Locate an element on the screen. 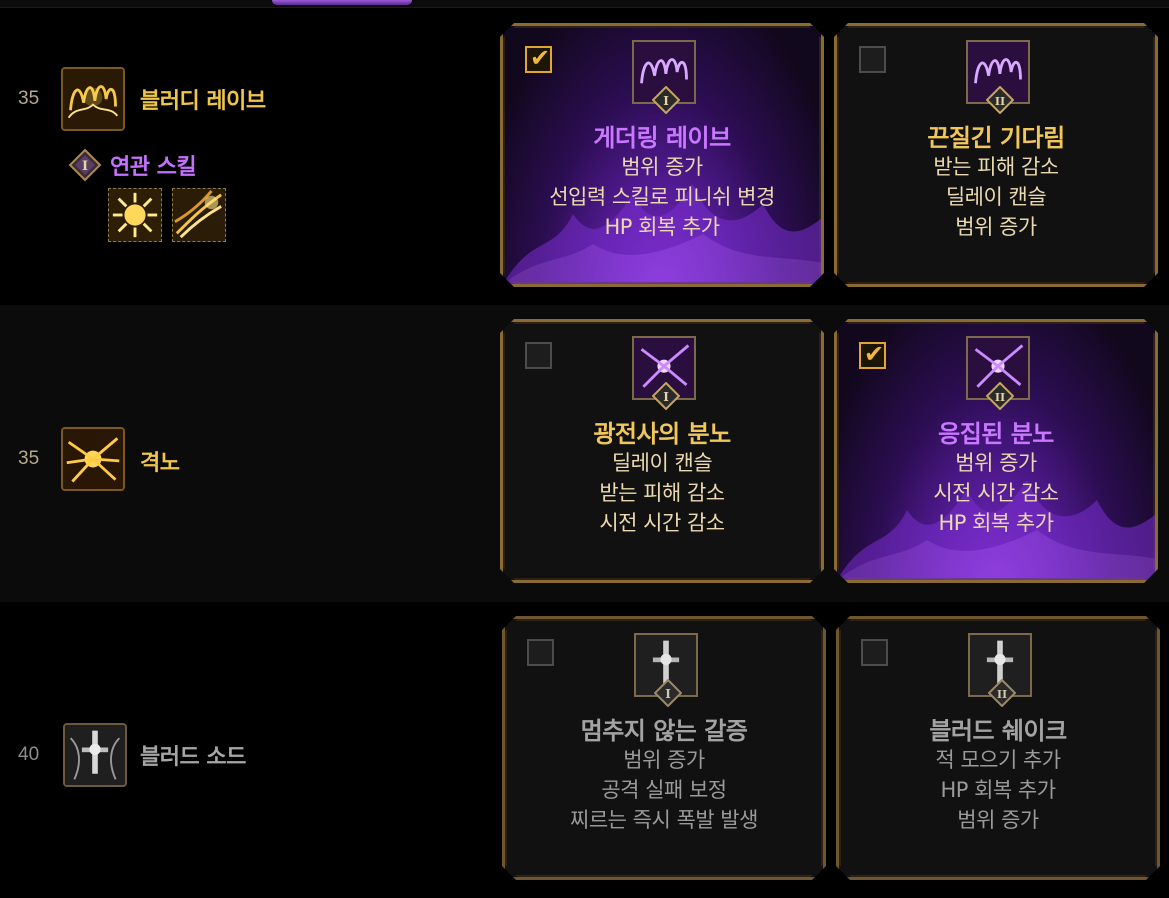  skill-name: 블러디 레이브 is located at coordinates (203, 101).